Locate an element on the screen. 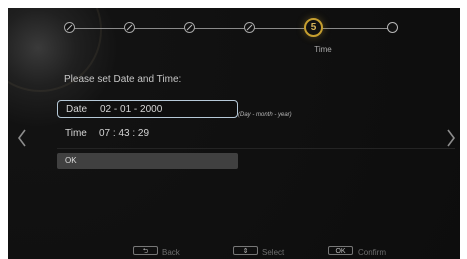  ok-button: OK is located at coordinates (147, 161).